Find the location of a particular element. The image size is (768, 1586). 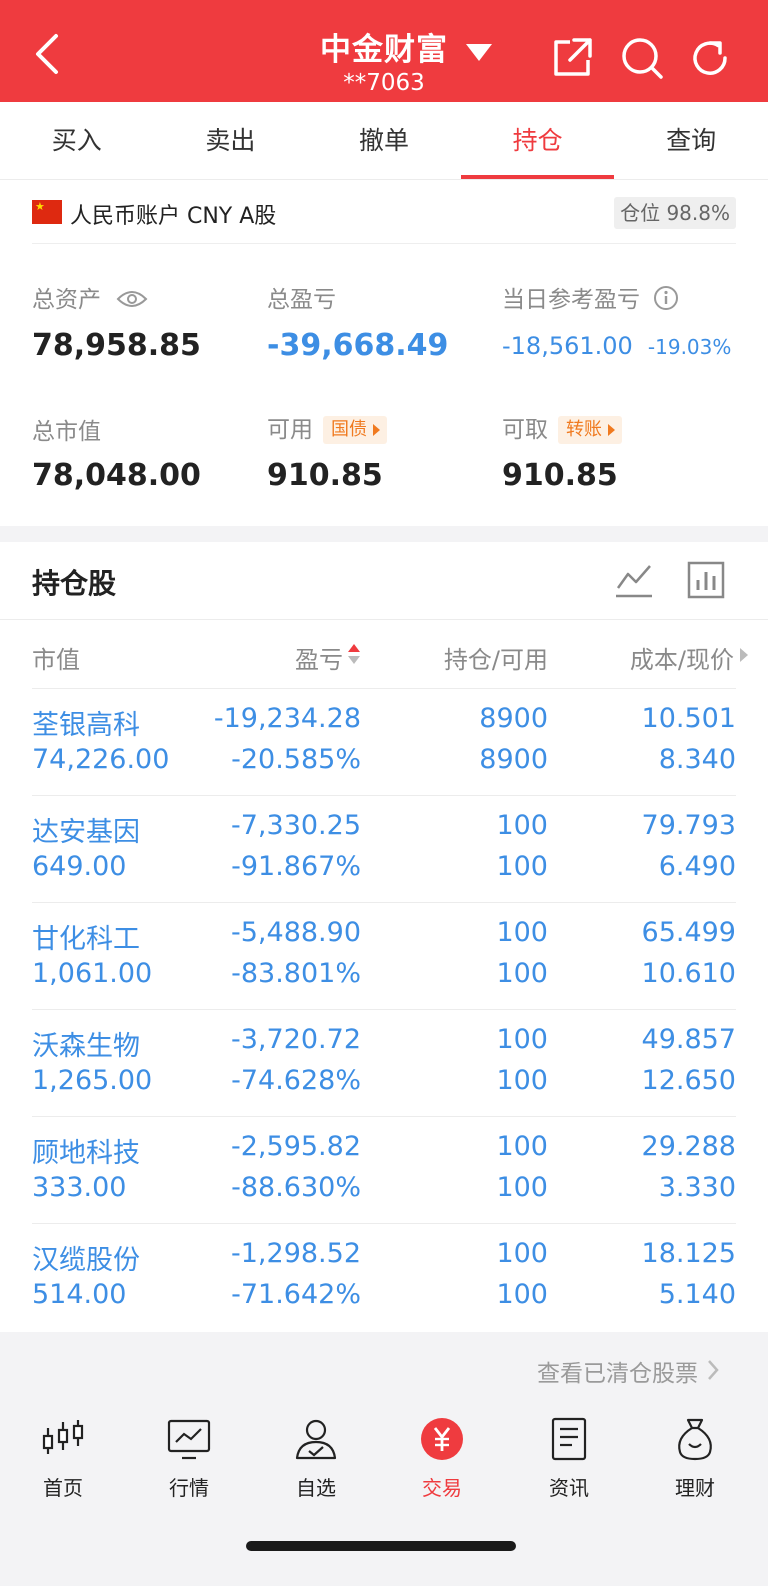

withdrawable-label: 可取 转账 is located at coordinates (562, 427).